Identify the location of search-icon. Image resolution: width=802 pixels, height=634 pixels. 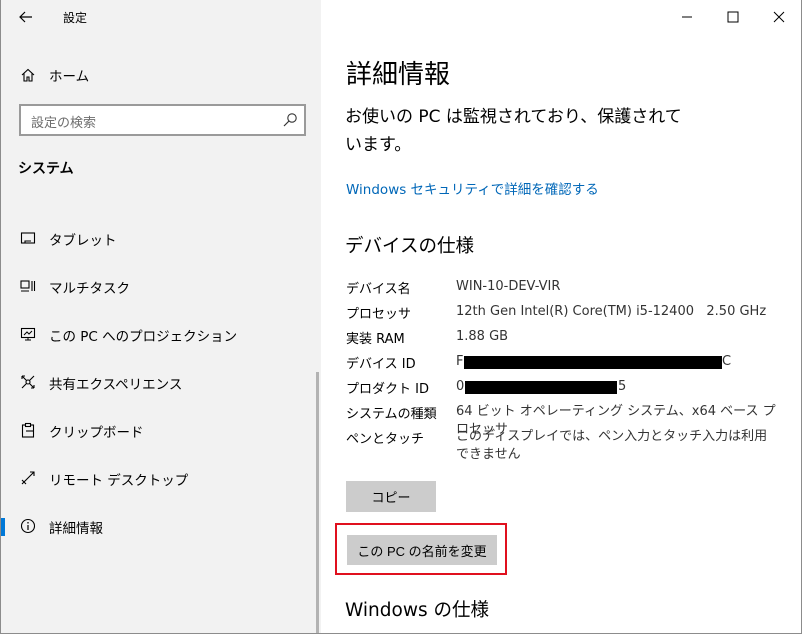
(290, 120).